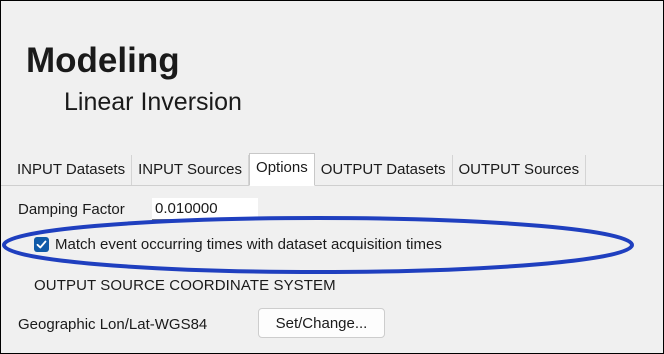  I want to click on tab-output-datasets: OUTPUT Datasets, so click(384, 170).